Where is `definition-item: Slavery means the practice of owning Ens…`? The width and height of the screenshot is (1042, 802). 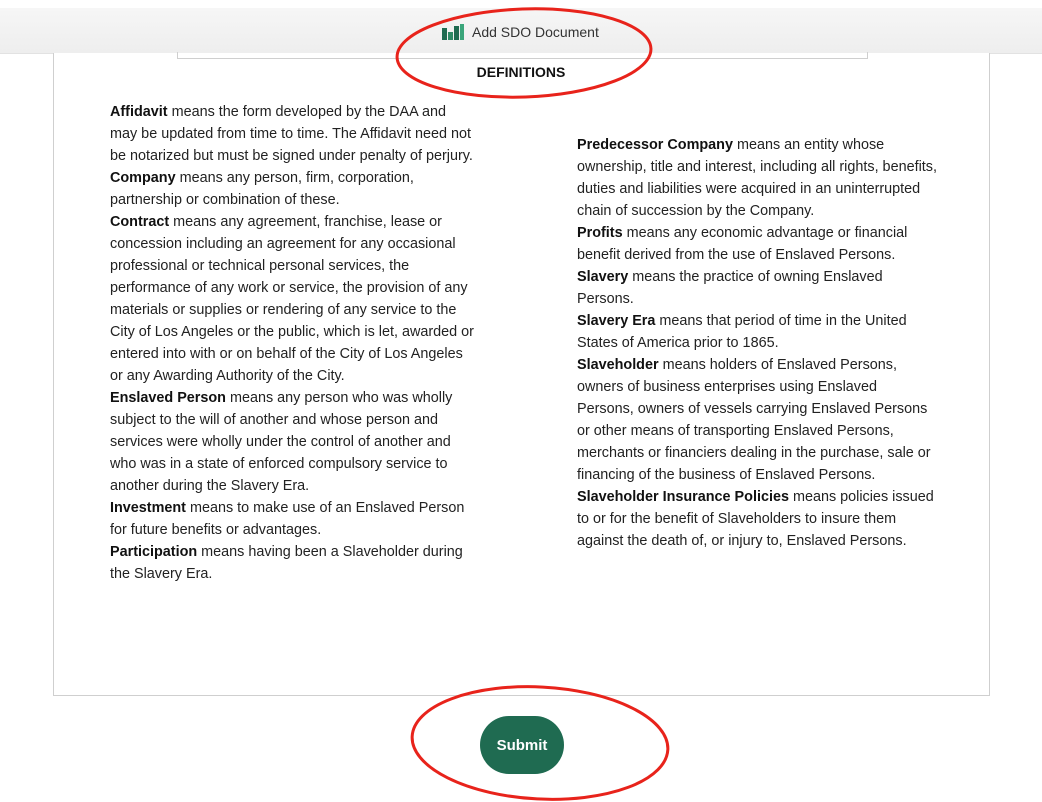
definition-item: Slavery means the practice of owning Ens… is located at coordinates (757, 288).